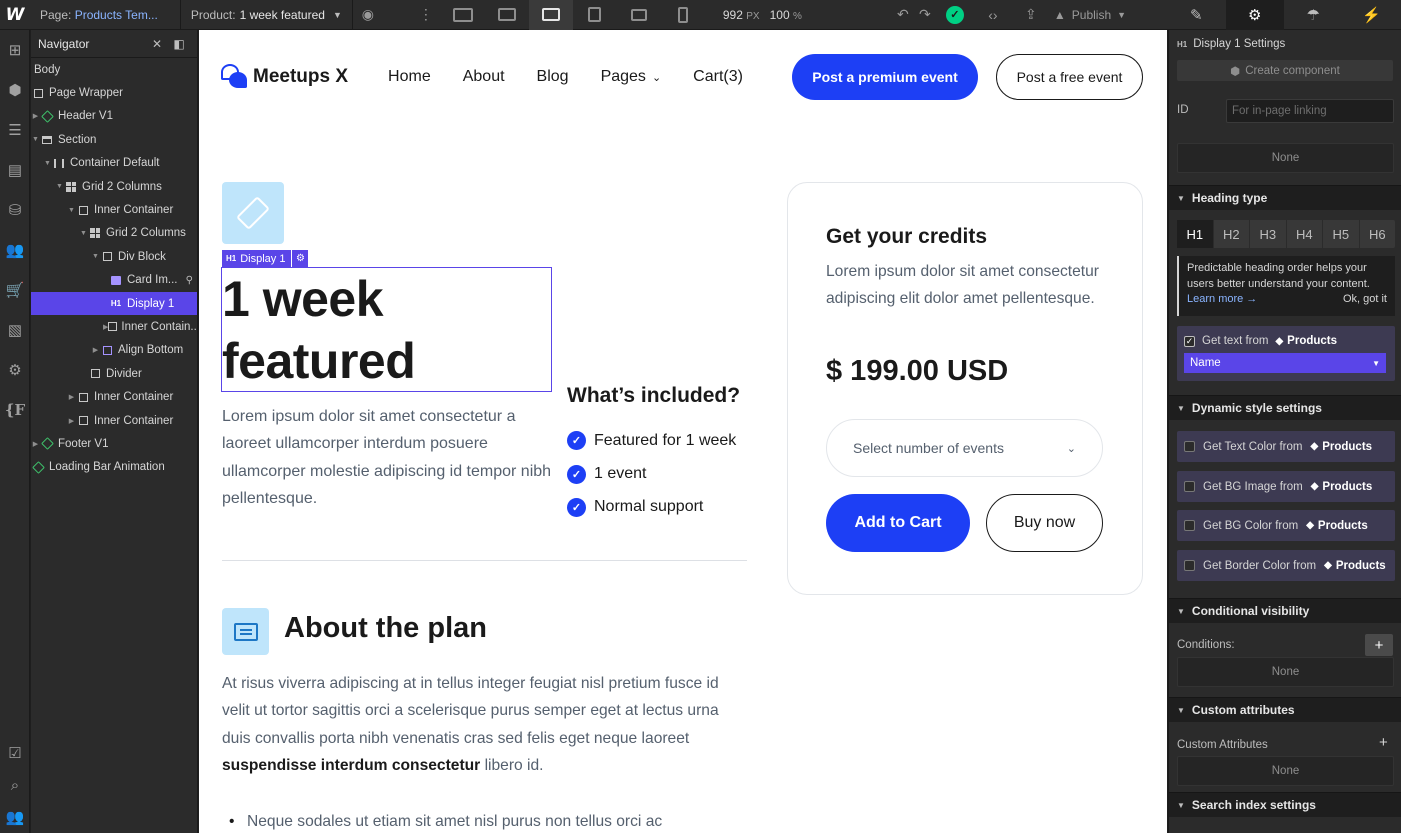 The width and height of the screenshot is (1401, 833). What do you see at coordinates (955, 15) in the screenshot?
I see `status-ok-icon: ✓` at bounding box center [955, 15].